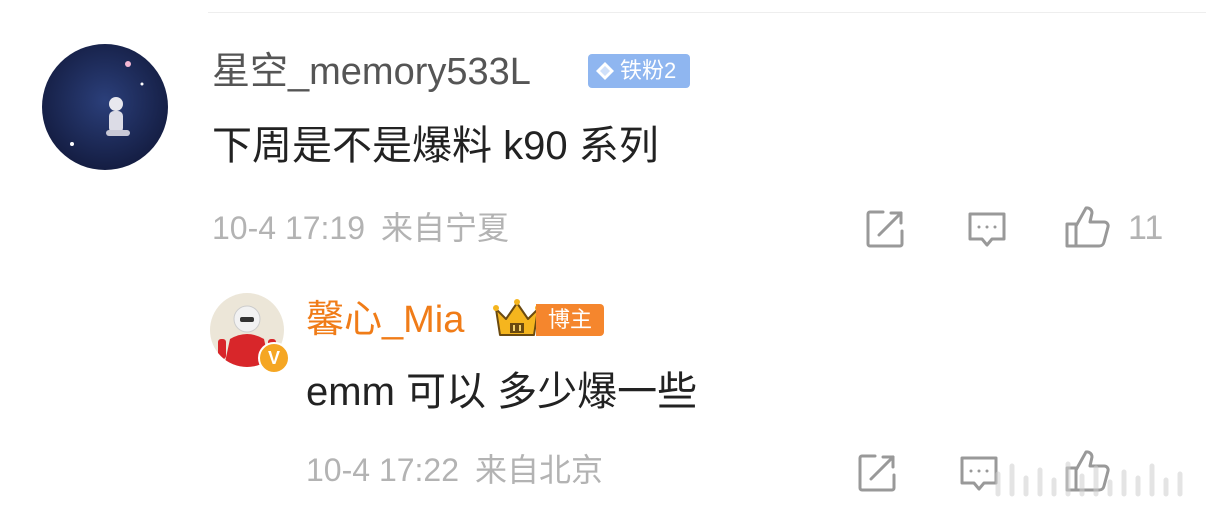 This screenshot has width=1206, height=509. I want to click on comment-meta: 10-4 17:19 来自宁夏, so click(360, 228).